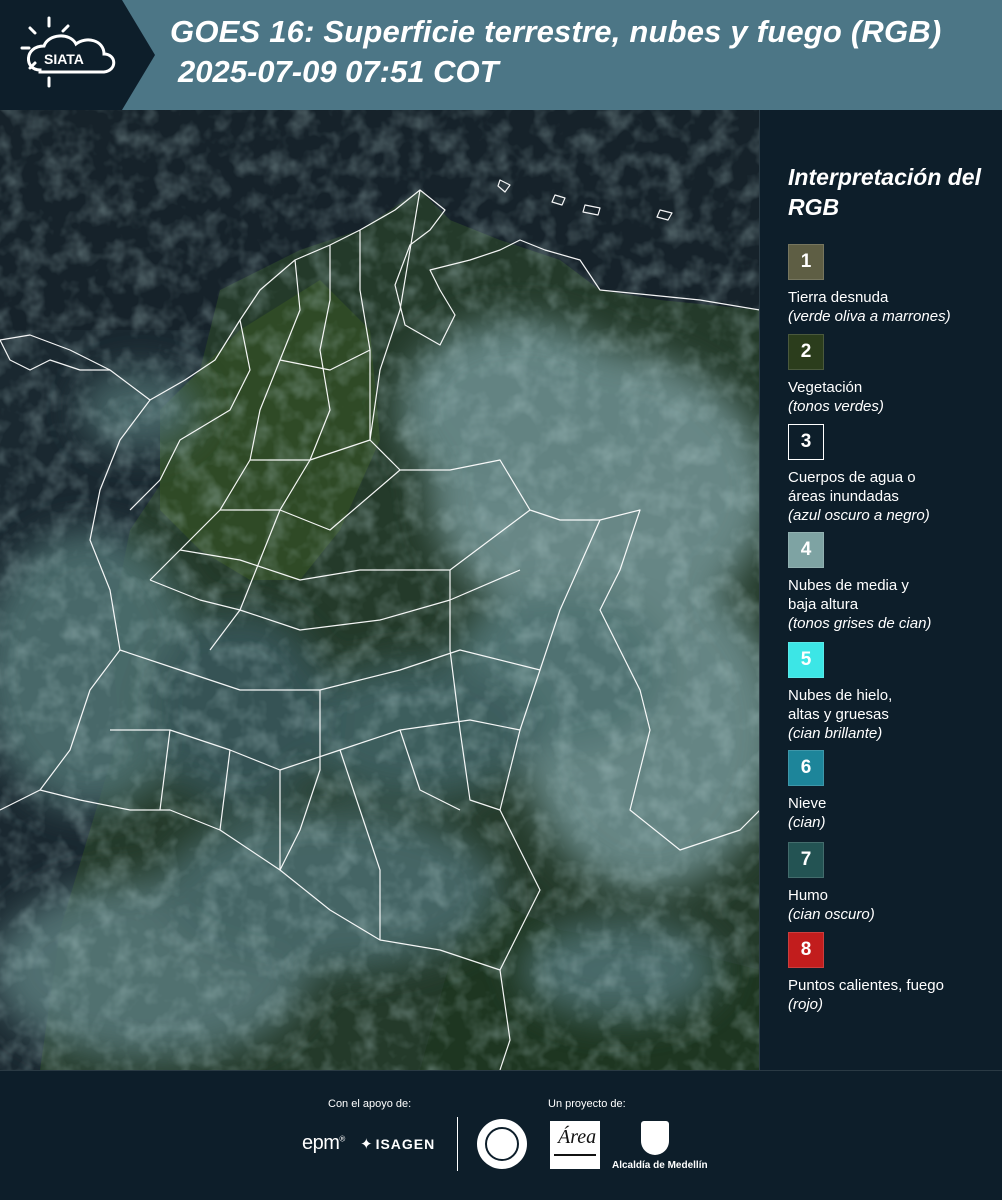 Image resolution: width=1002 pixels, height=1200 pixels. Describe the element at coordinates (338, 71) in the screenshot. I see `timestamp: 2025-07-09 07:51 COT` at that location.